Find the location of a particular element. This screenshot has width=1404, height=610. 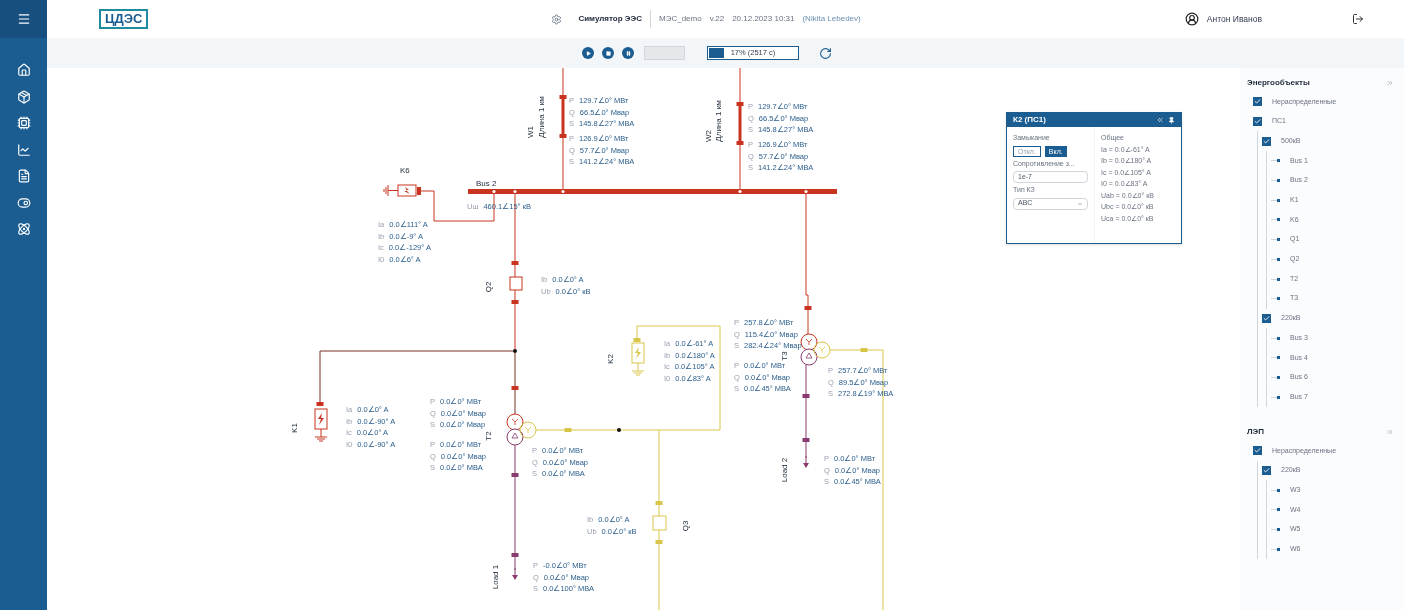

project-name: МЭС_demo is located at coordinates (680, 19).